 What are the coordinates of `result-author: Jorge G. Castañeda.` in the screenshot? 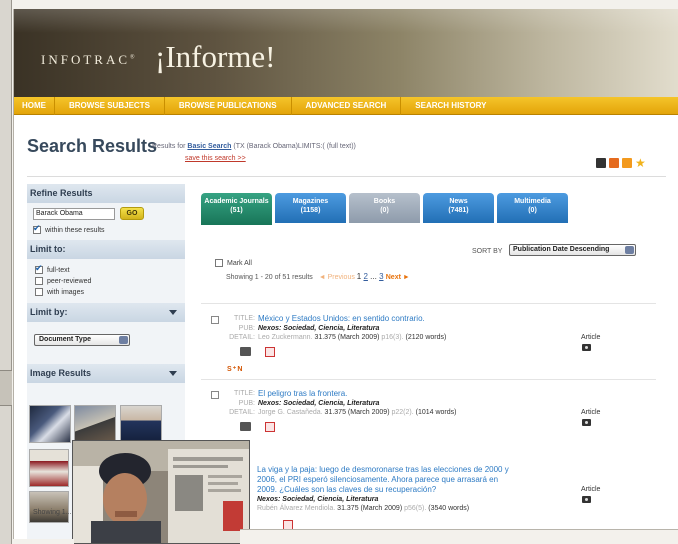 It's located at (290, 412).